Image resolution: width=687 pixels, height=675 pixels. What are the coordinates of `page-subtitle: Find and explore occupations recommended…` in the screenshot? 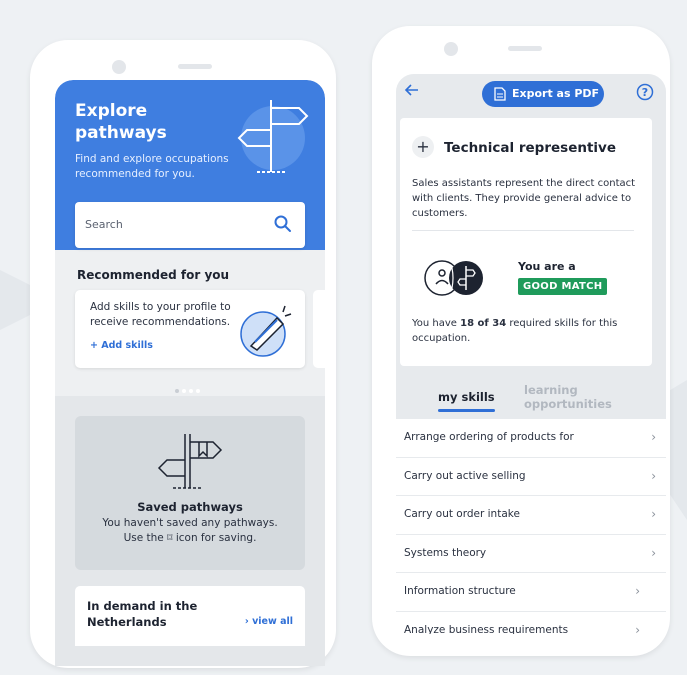 It's located at (152, 166).